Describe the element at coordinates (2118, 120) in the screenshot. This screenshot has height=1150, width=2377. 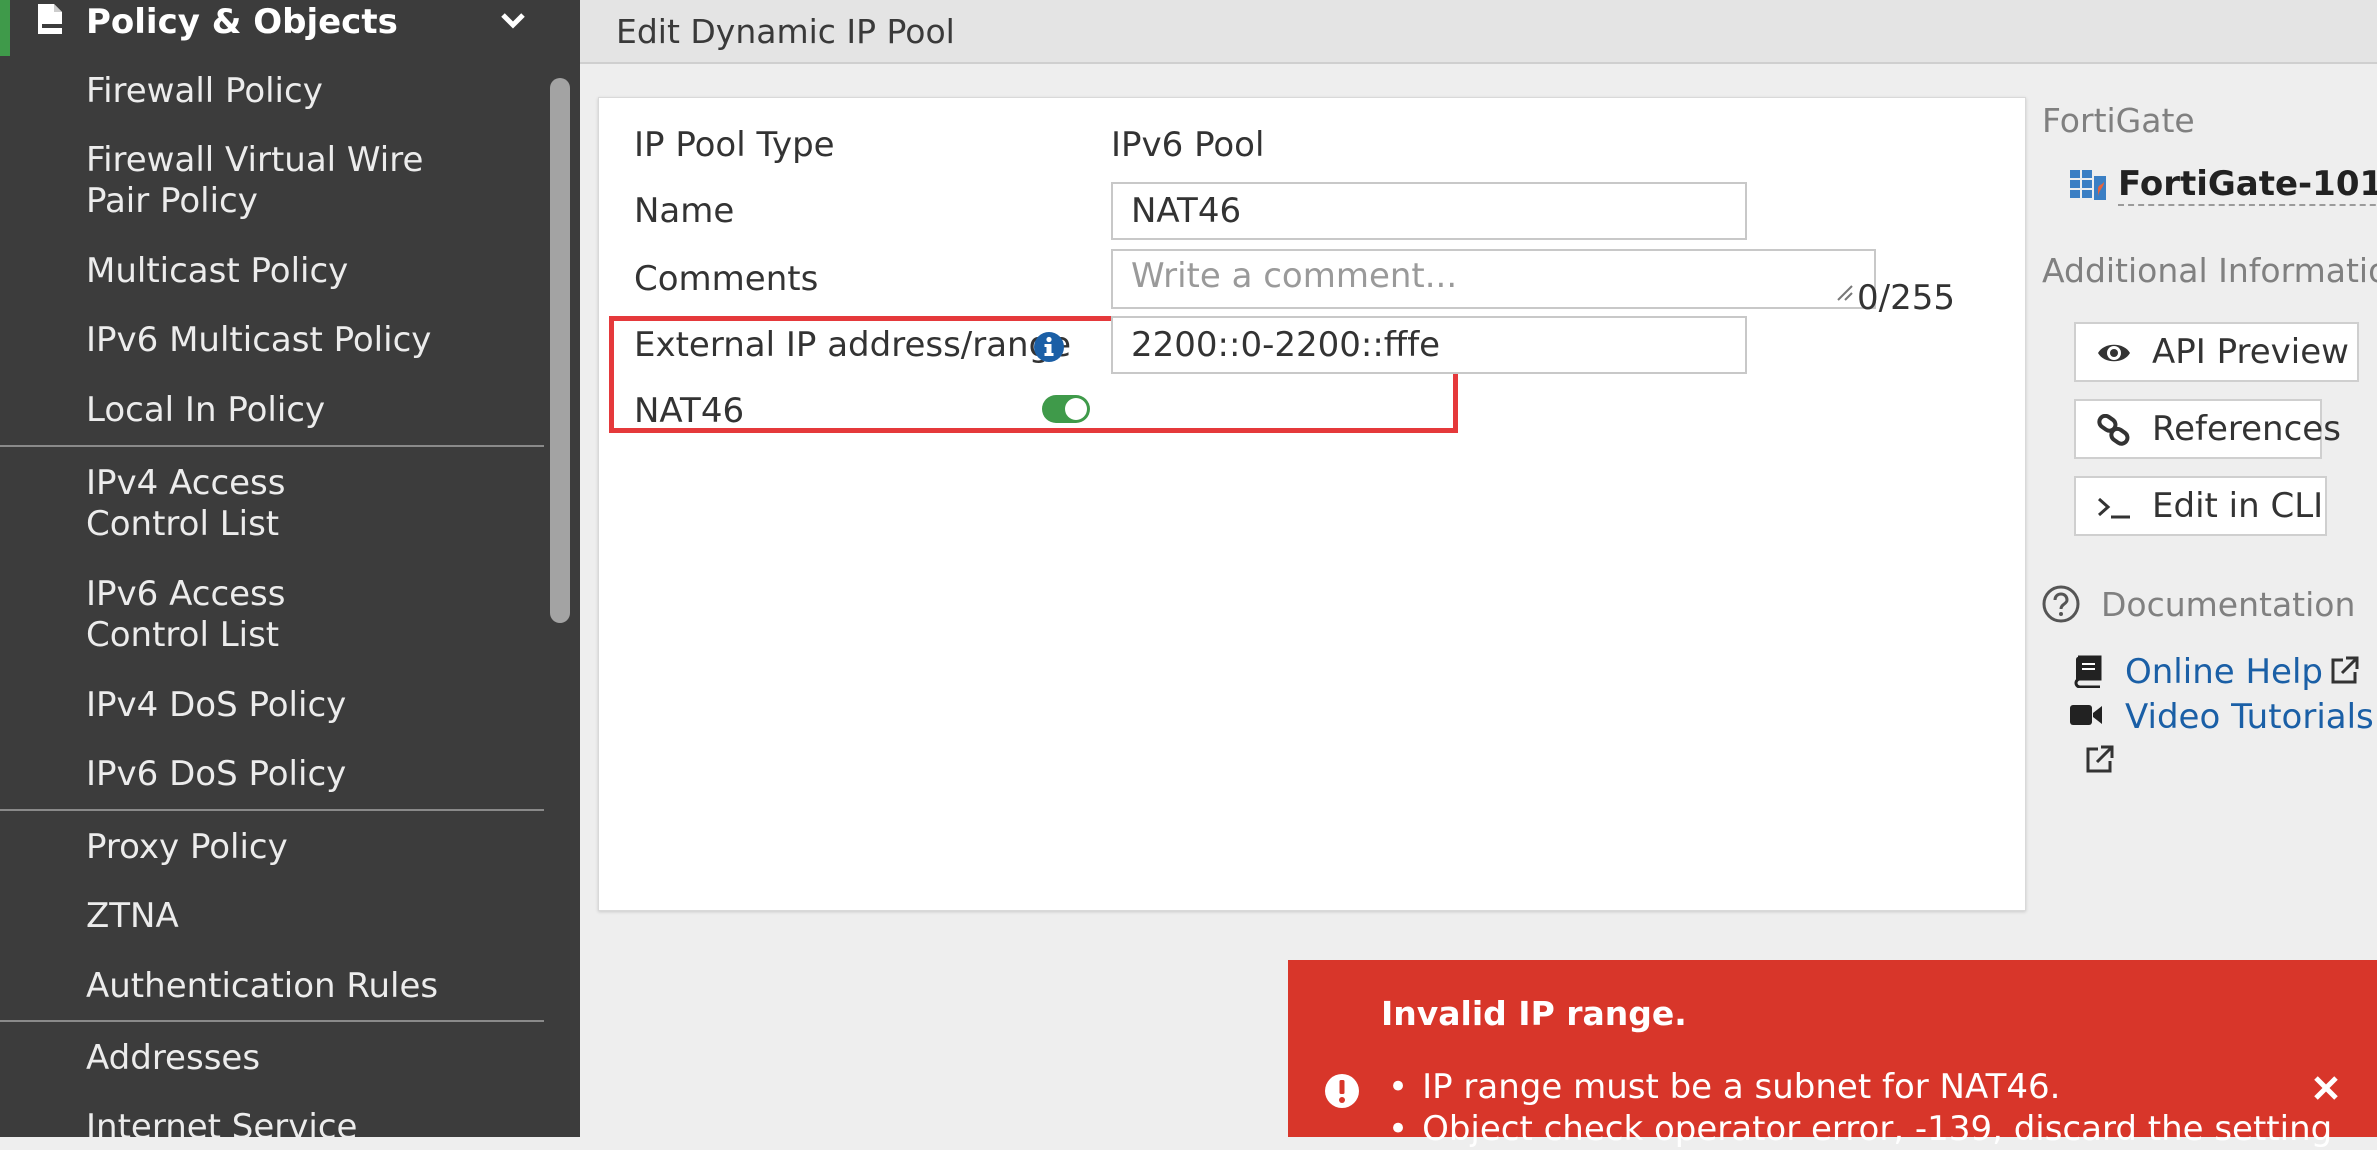
I see `fortigate-heading: FortiGate` at that location.